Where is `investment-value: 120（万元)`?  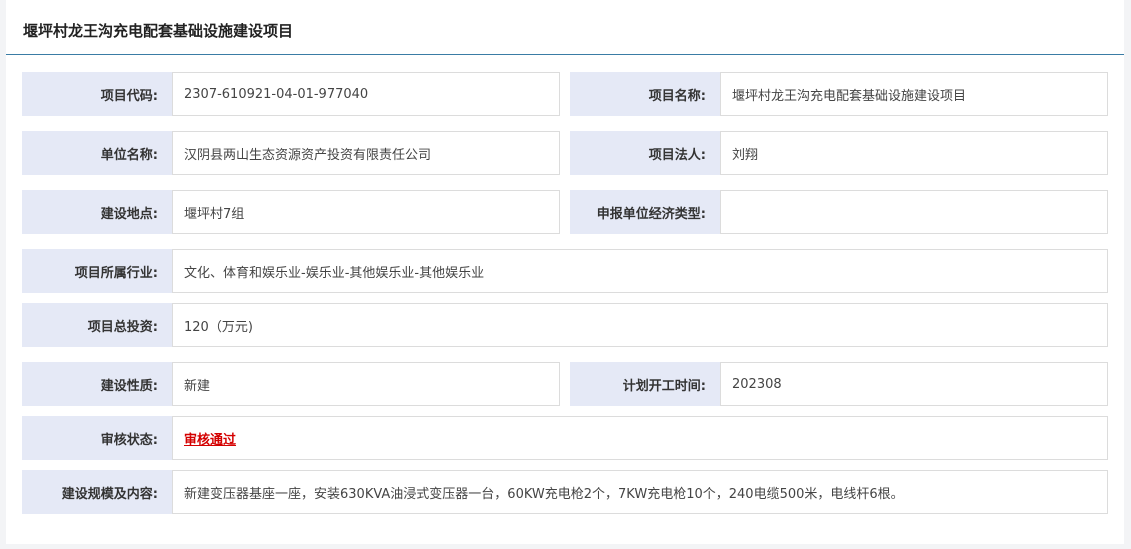
investment-value: 120（万元) is located at coordinates (640, 325).